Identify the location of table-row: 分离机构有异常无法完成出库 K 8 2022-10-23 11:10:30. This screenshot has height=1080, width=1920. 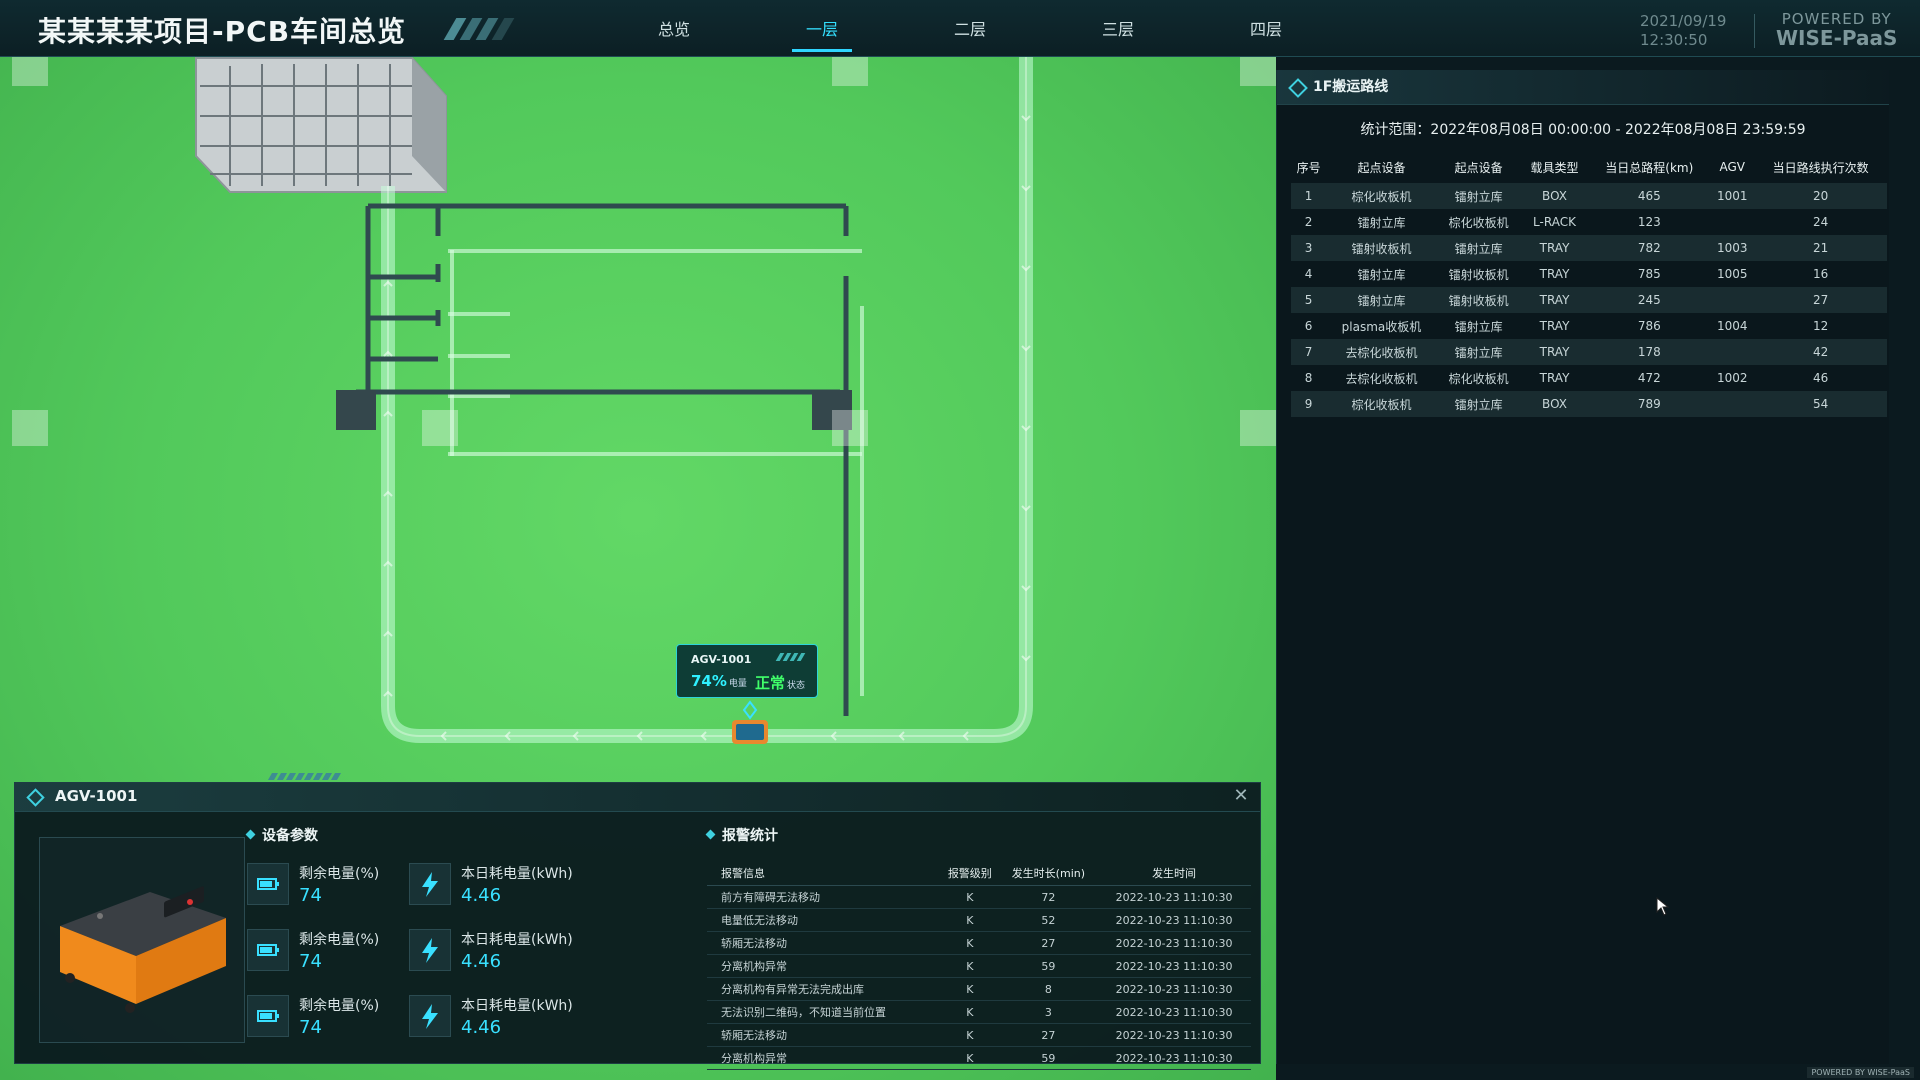
(979, 989).